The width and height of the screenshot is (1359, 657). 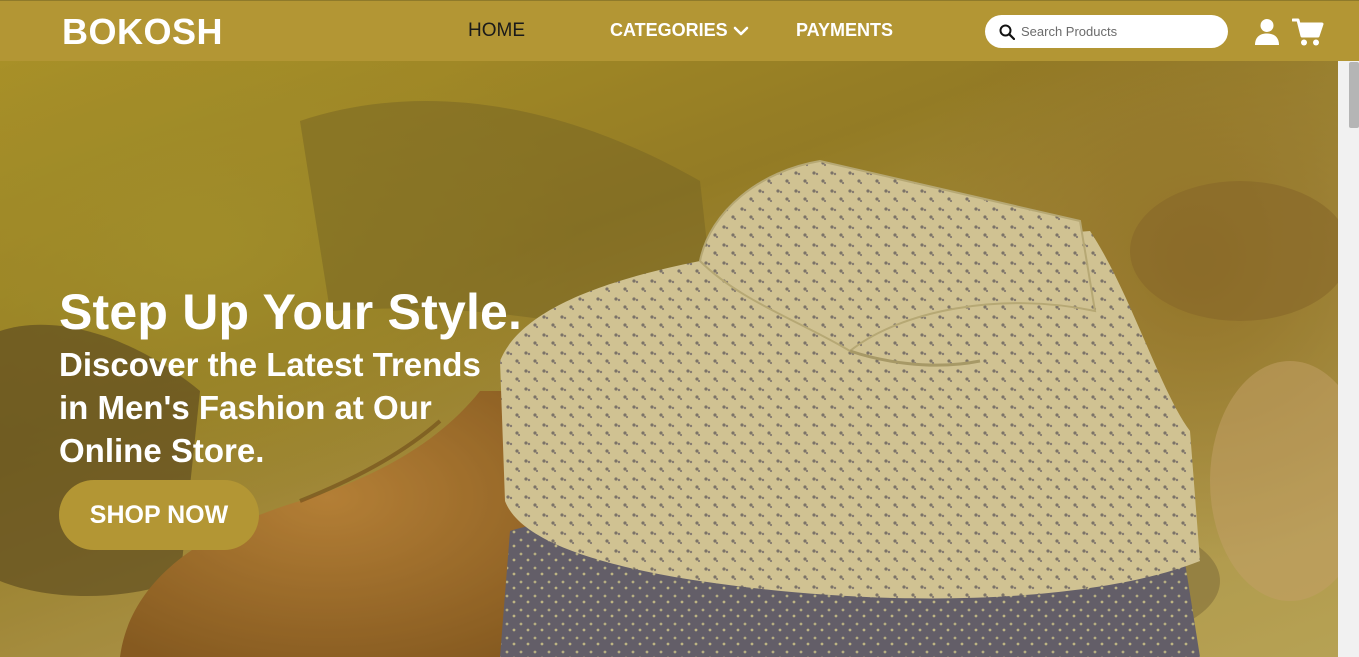 I want to click on nav-payments-link: PAYMENTS, so click(x=844, y=30).